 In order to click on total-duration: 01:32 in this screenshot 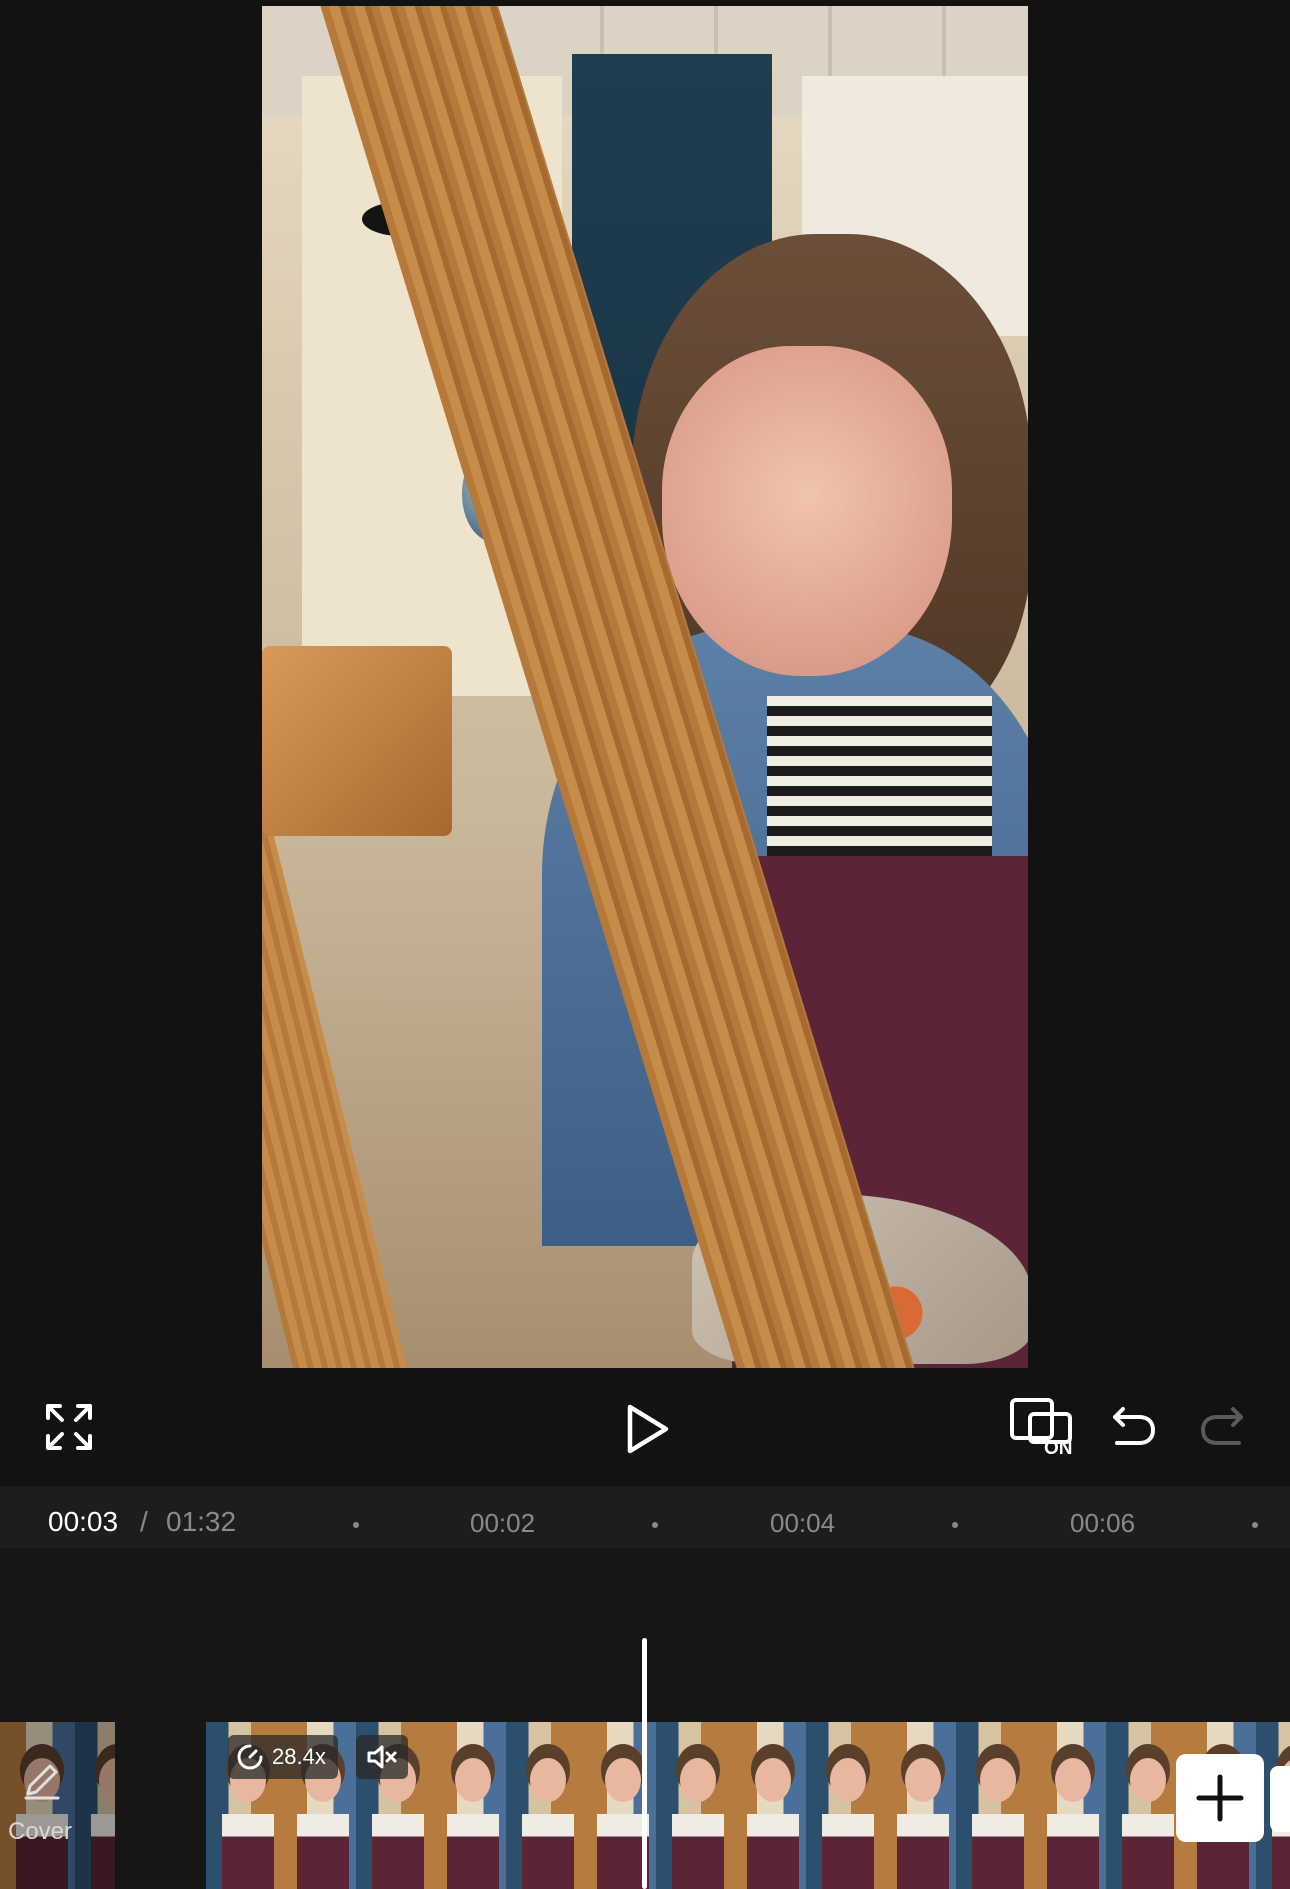, I will do `click(201, 1521)`.